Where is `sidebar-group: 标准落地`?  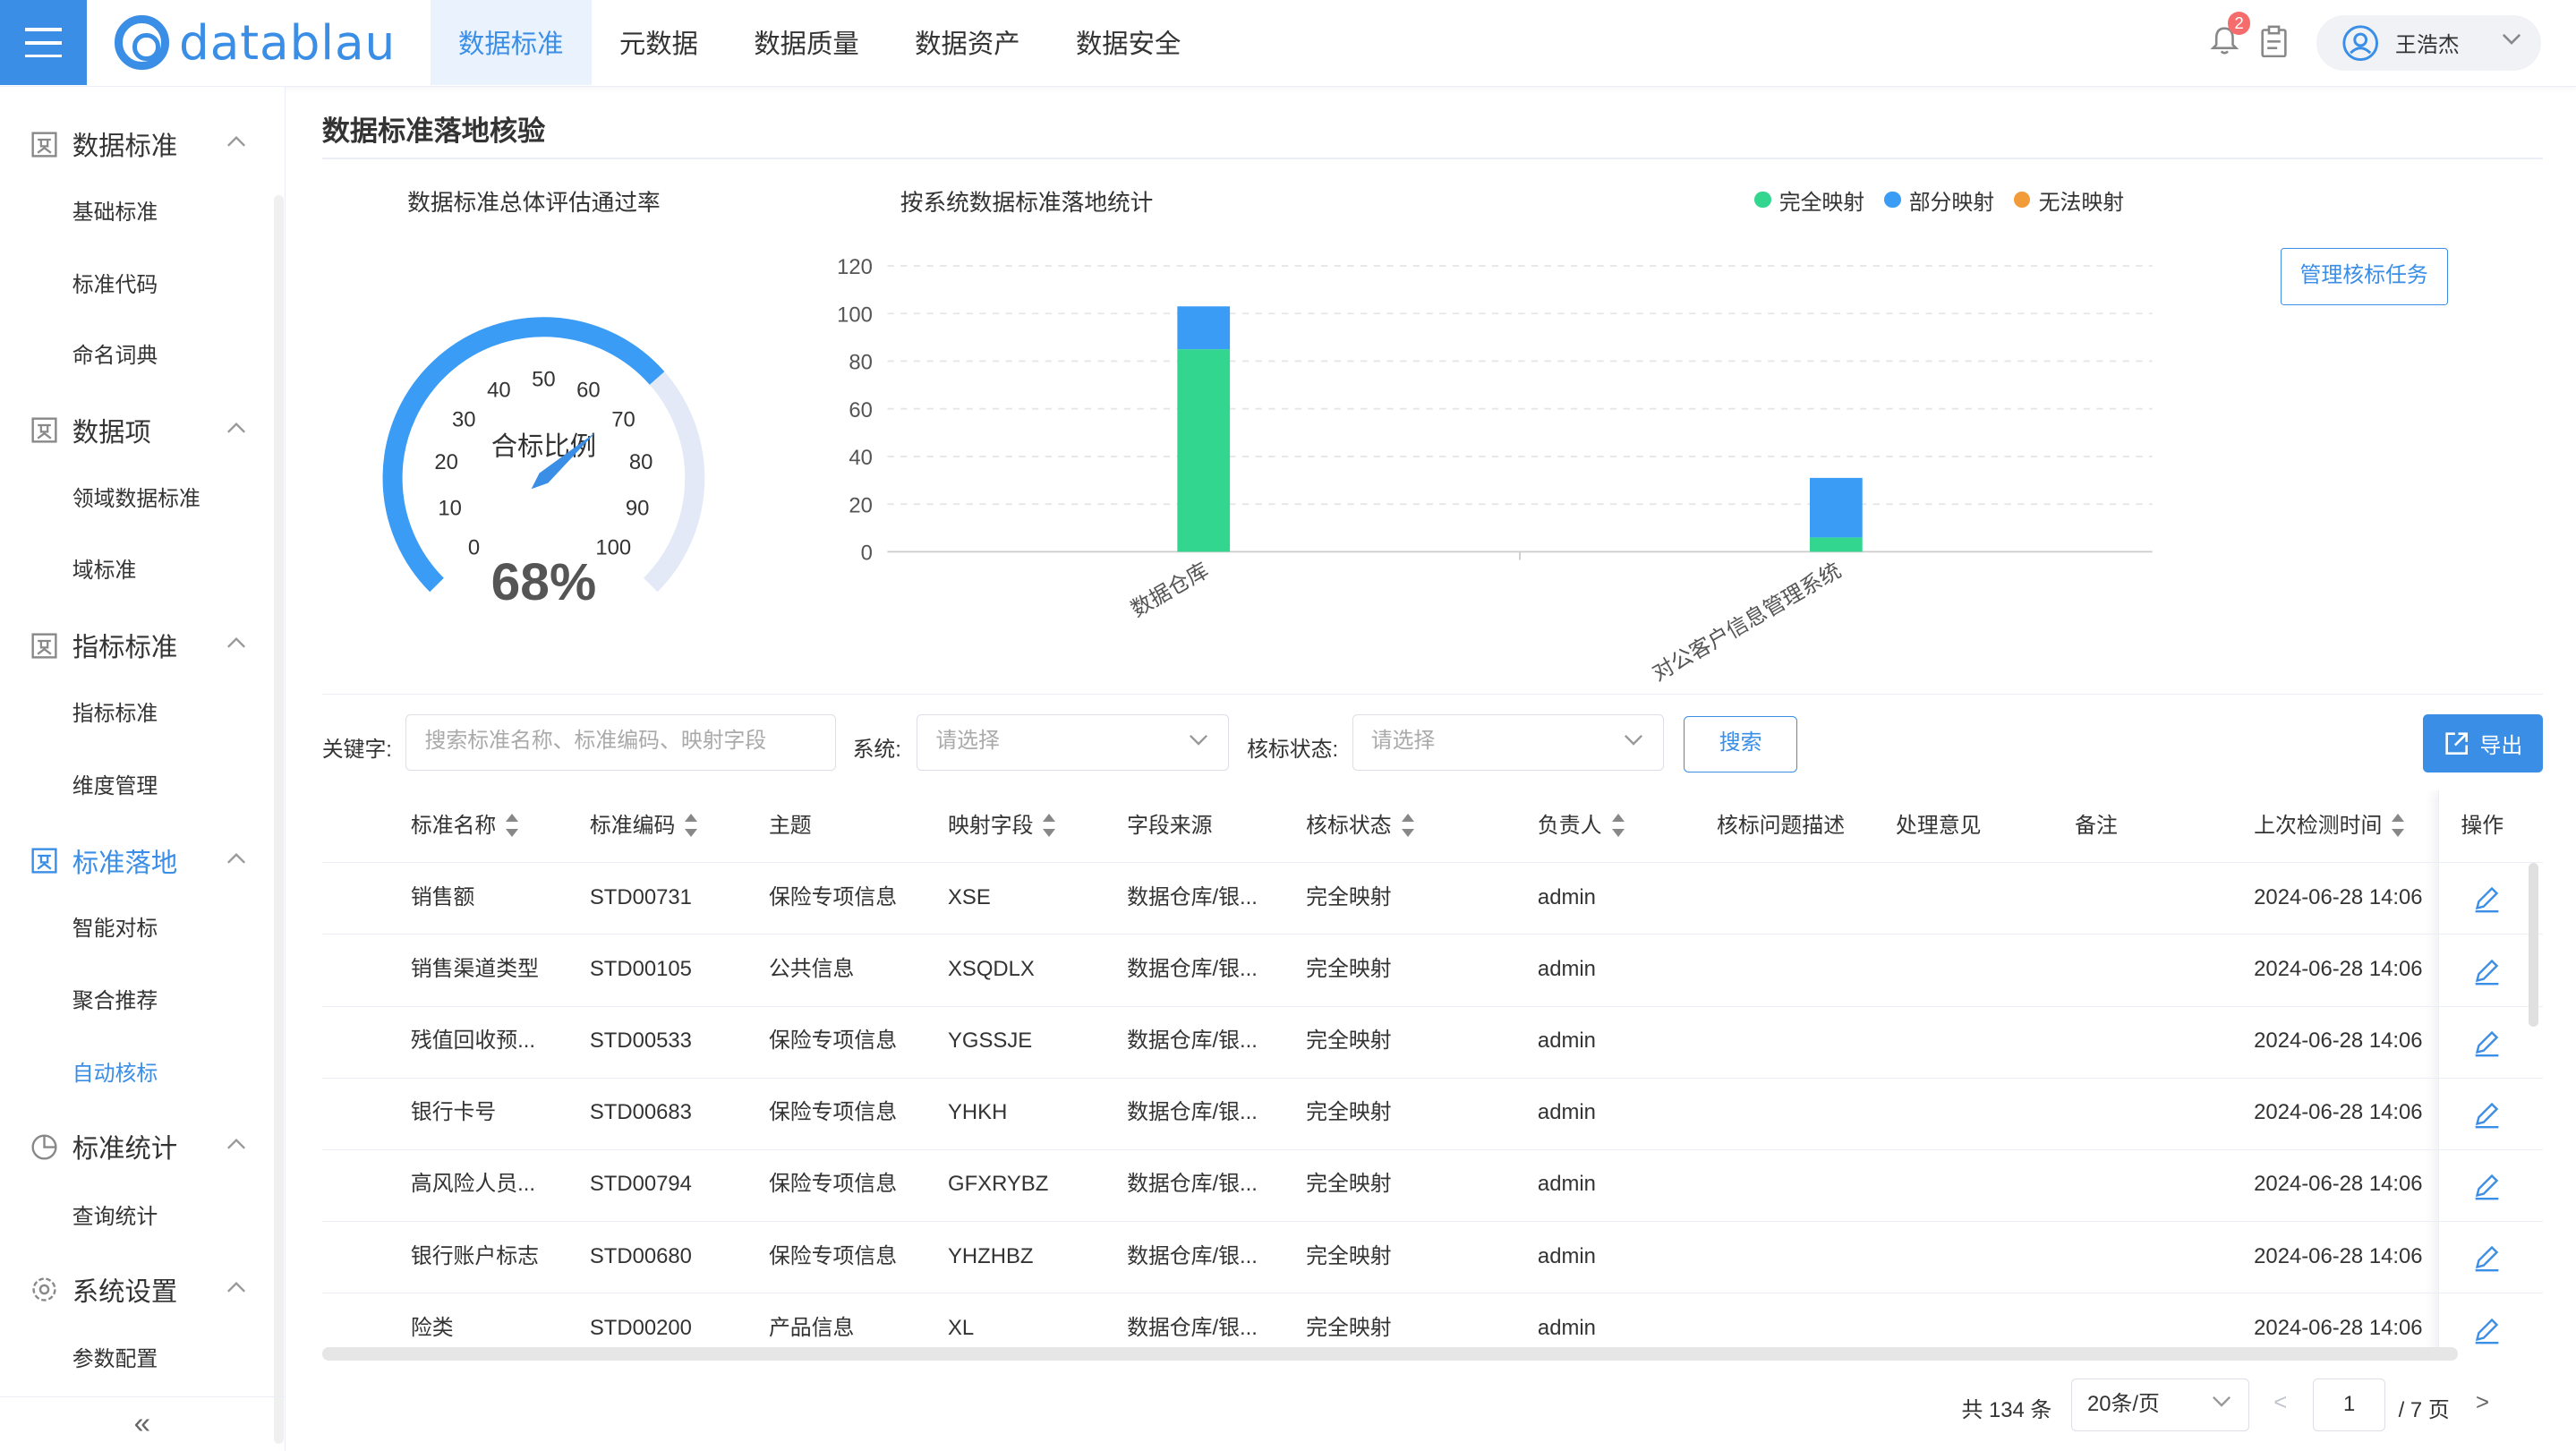 sidebar-group: 标准落地 is located at coordinates (135, 861).